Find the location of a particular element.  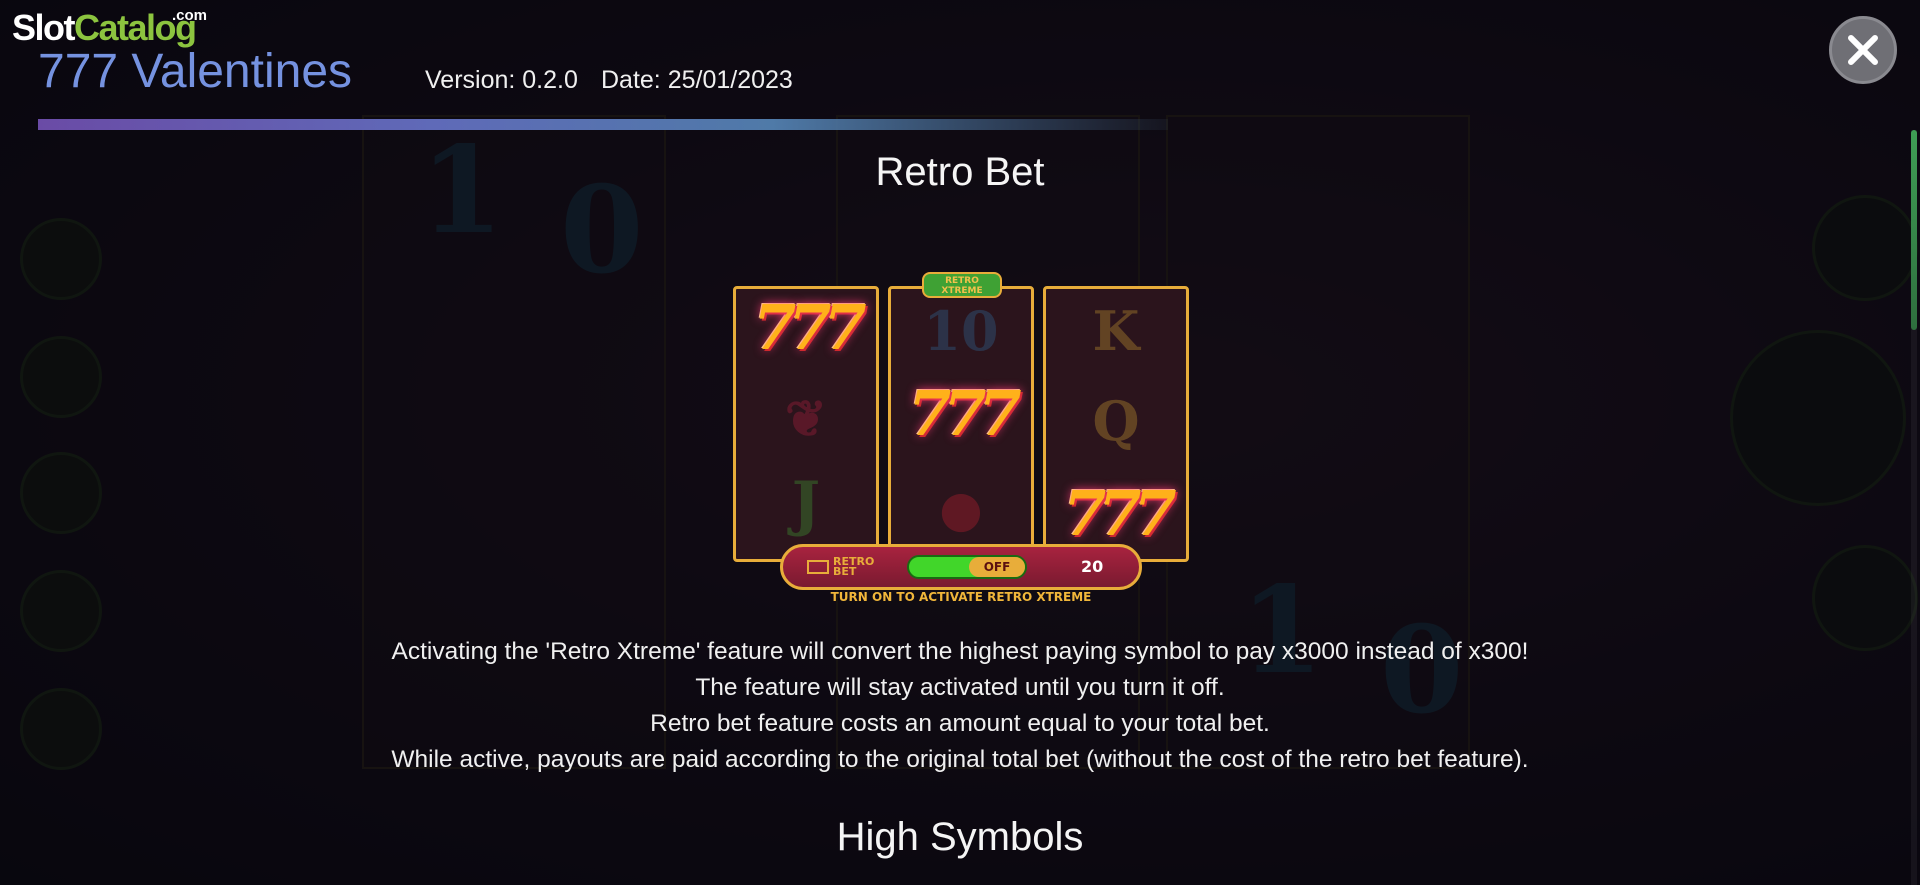

retro-bet-toggle-bar: RETRO BET OFF 20 is located at coordinates (961, 567).